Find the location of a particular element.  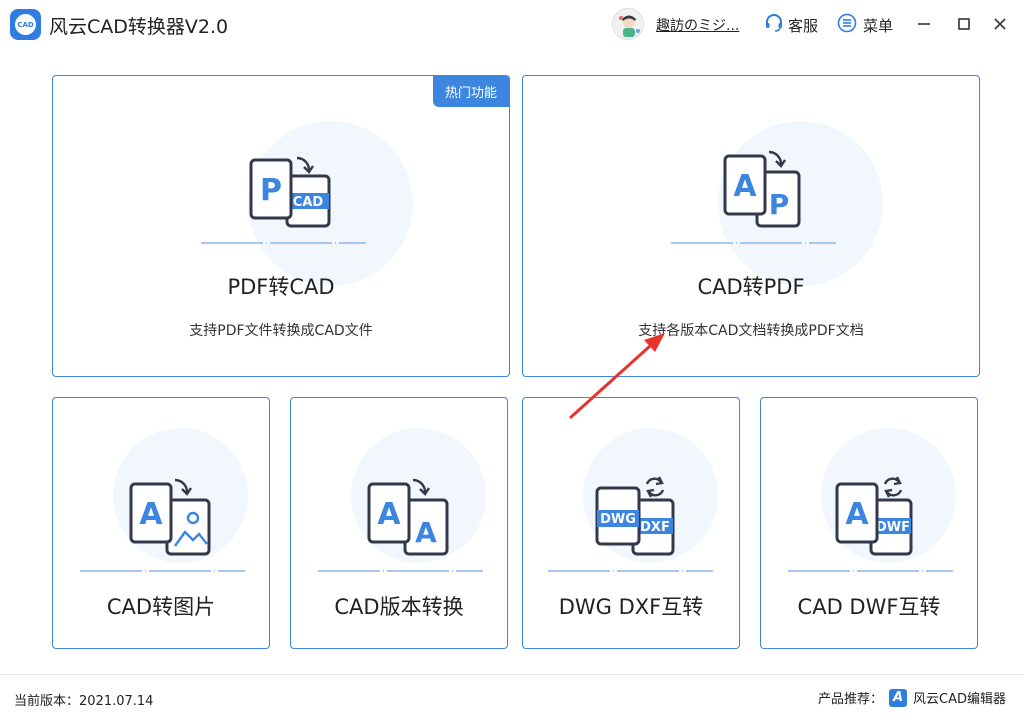

maximize-button is located at coordinates (964, 25).